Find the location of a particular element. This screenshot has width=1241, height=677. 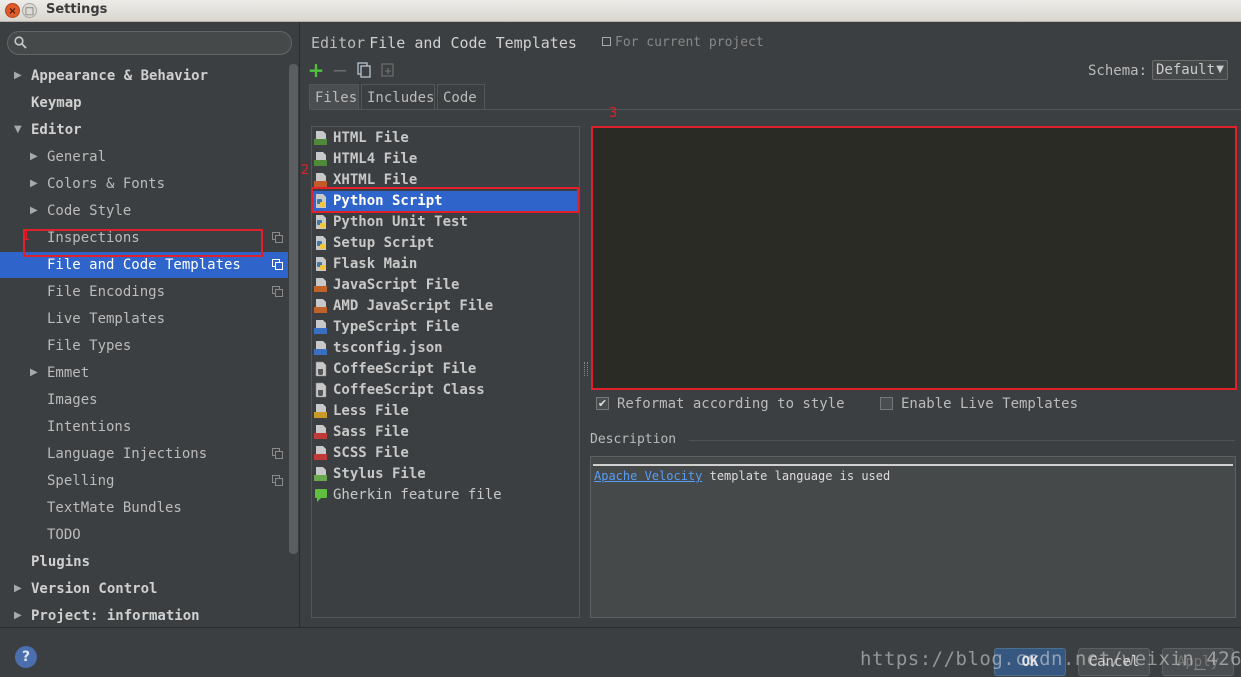

tree-item-plugins: Plugins is located at coordinates (144, 562).